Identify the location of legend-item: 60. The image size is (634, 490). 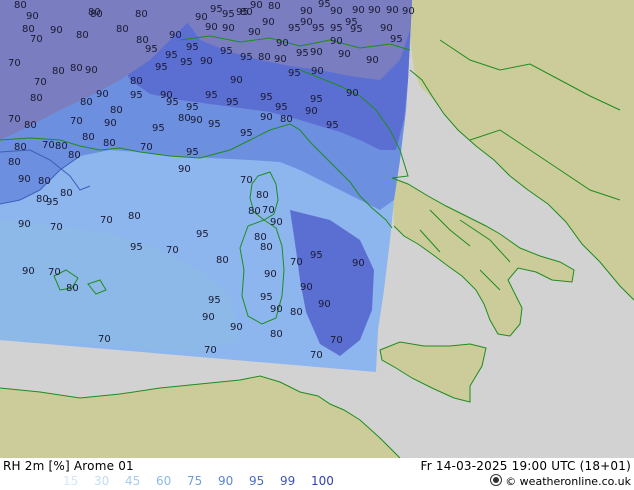
(164, 481).